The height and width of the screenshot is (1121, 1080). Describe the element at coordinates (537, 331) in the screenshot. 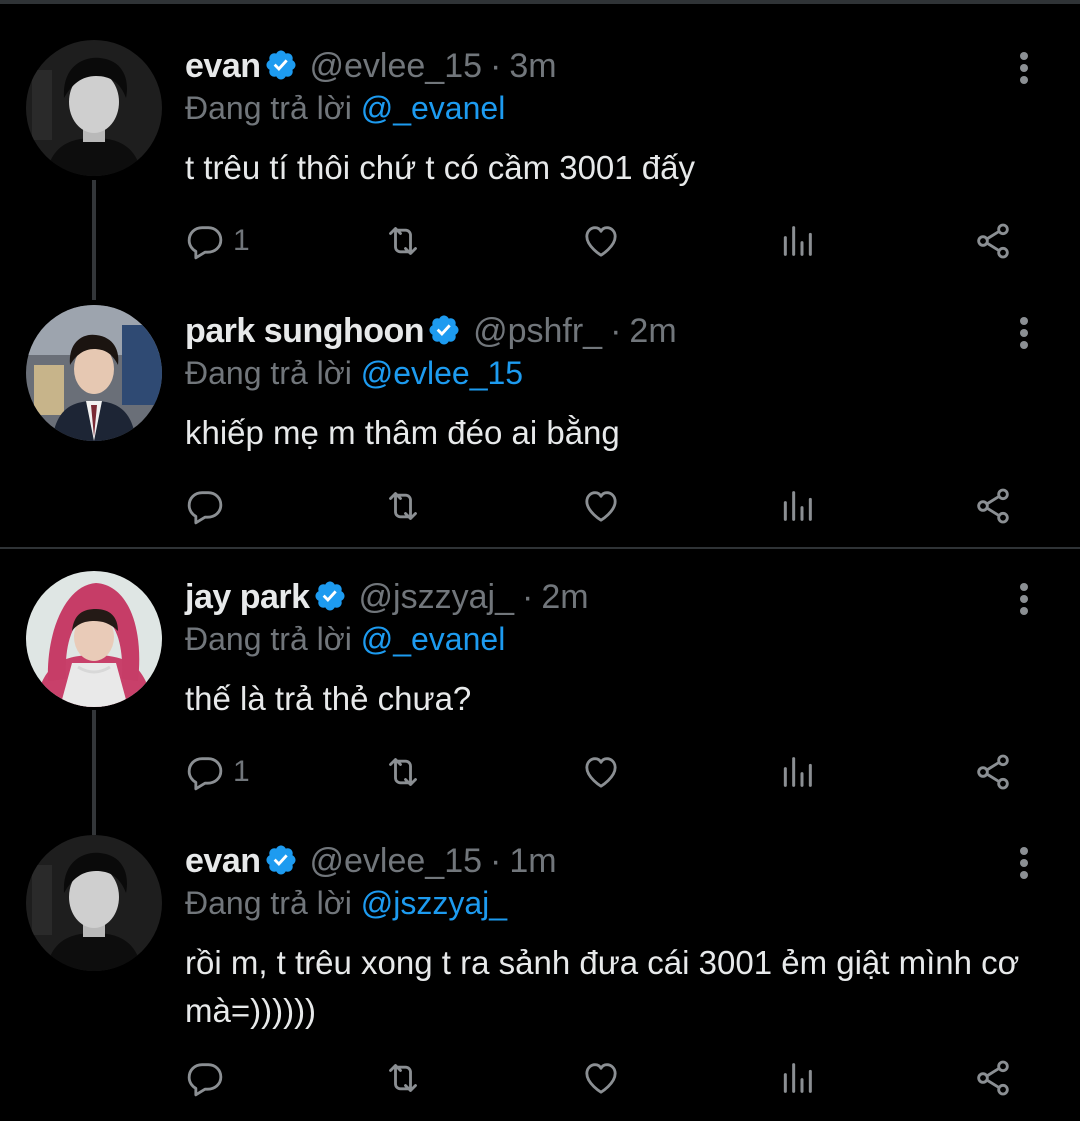

I see `handle: @pshfr_` at that location.